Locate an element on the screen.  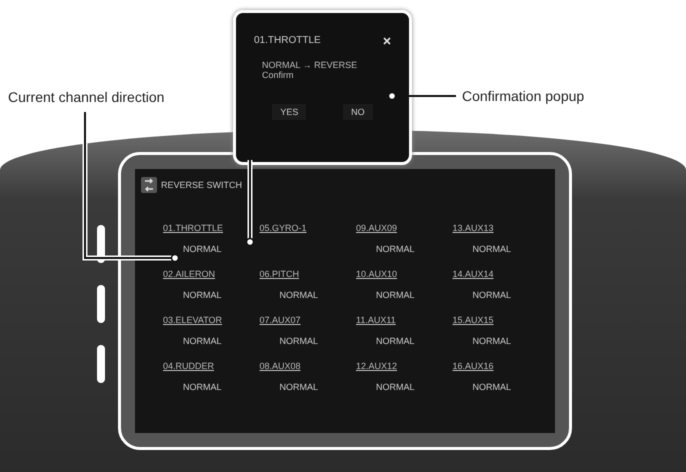
popup-button: NO is located at coordinates (358, 112).